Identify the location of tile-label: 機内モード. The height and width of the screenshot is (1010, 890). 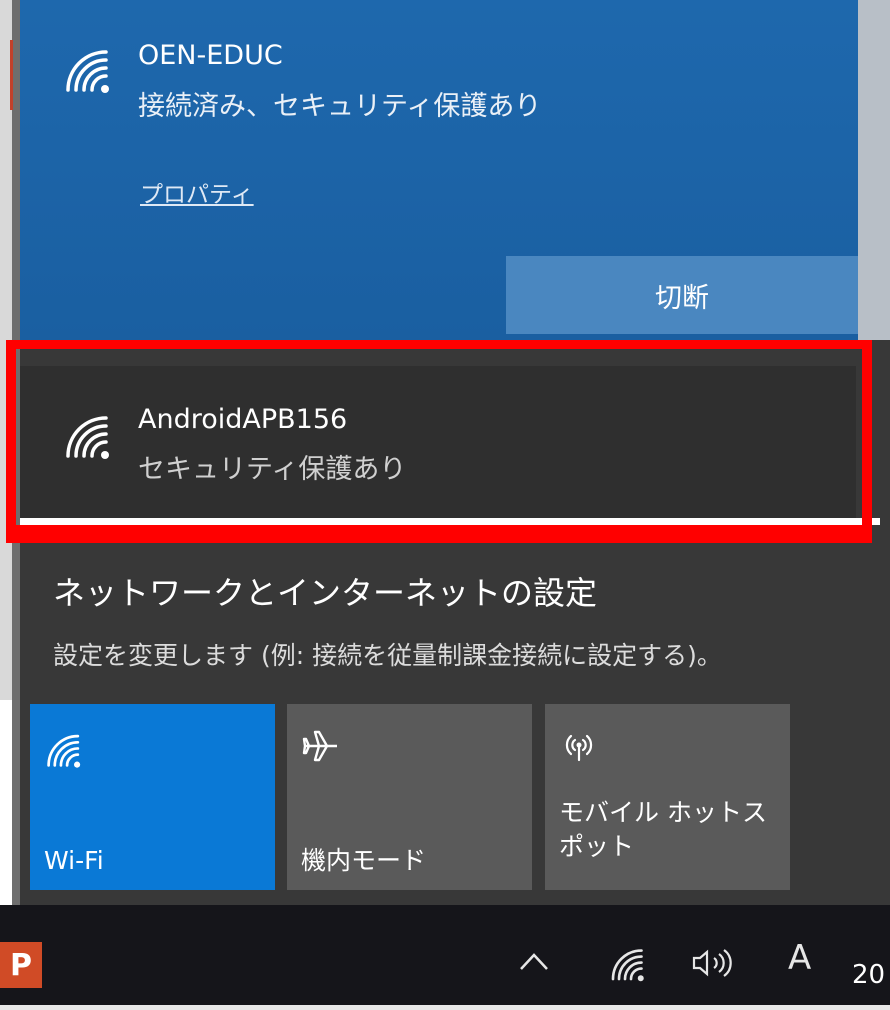
(364, 860).